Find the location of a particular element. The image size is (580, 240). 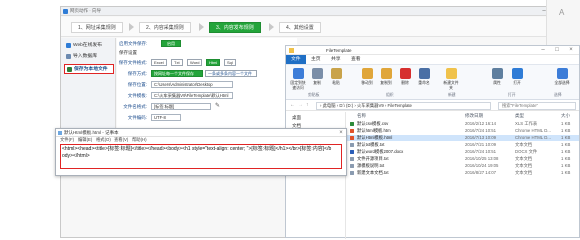

file-name: 默认word模板2007.docx is located at coordinates (380, 151).